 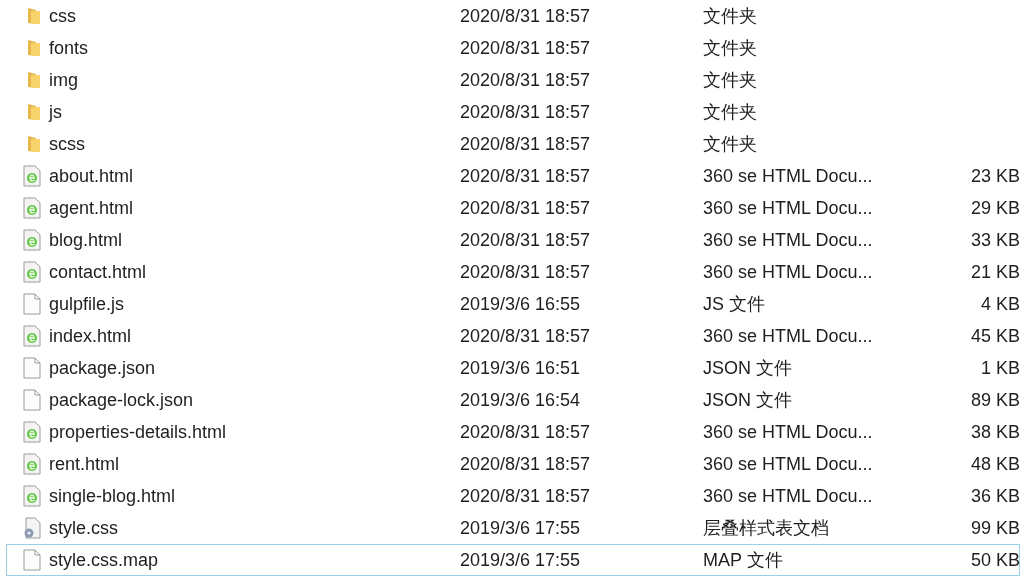 What do you see at coordinates (55, 111) in the screenshot?
I see `file-name: js` at bounding box center [55, 111].